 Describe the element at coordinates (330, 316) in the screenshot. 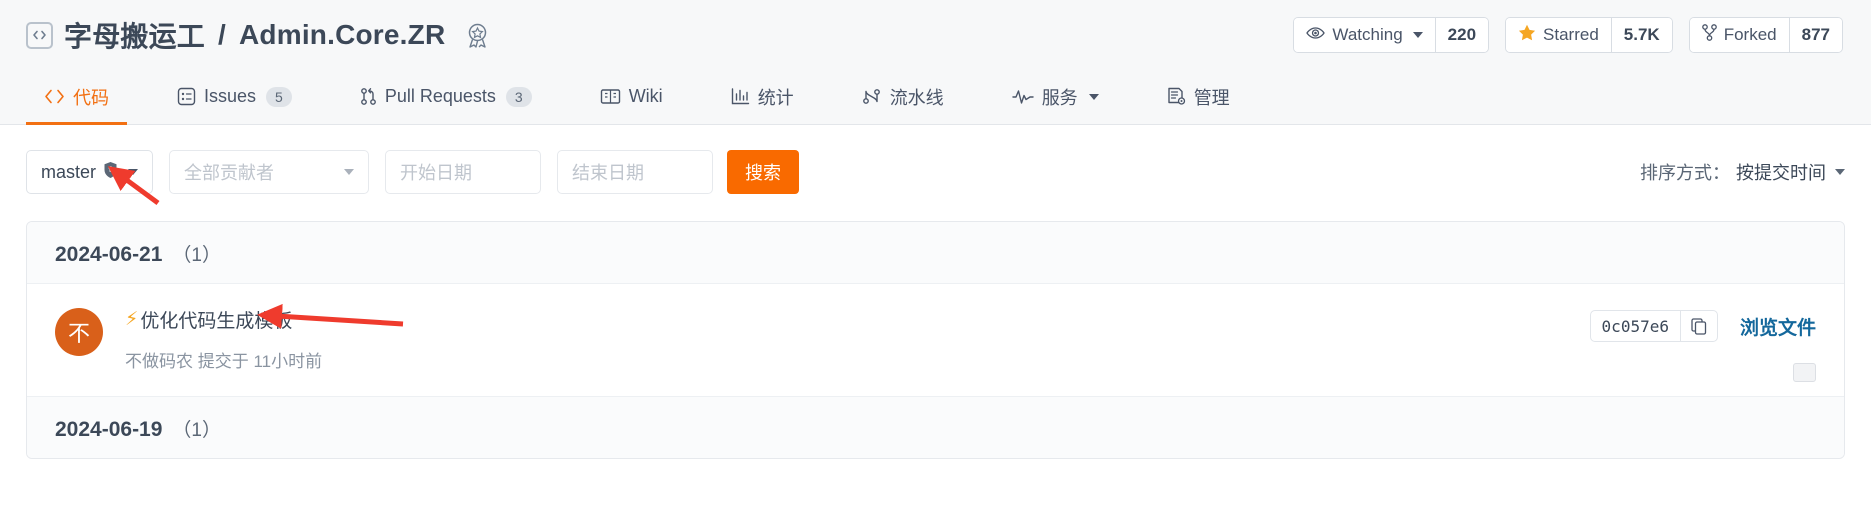

I see `annotation-arrow-commit` at that location.